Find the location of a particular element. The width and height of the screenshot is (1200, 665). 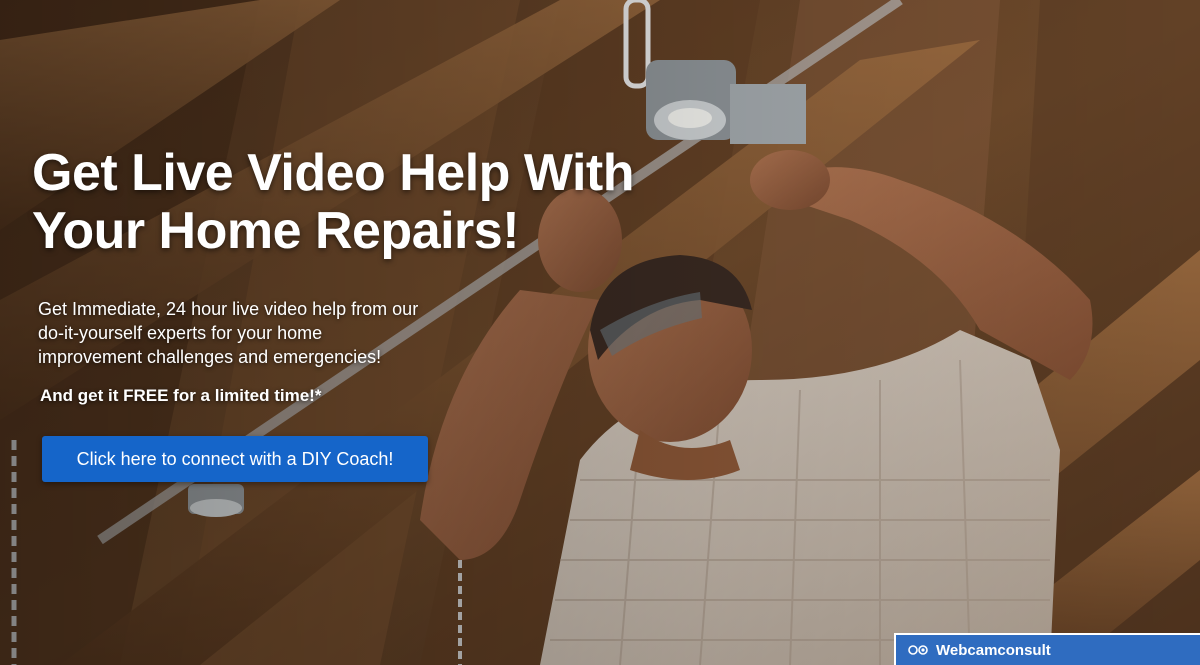

webcamconsult-badge: Webcamconsult is located at coordinates (1047, 649).